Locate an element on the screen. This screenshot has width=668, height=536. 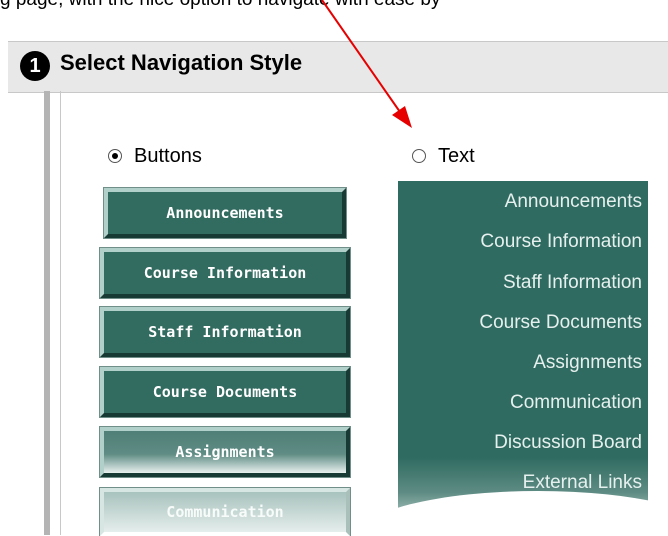
text-link-course-information: Course Information is located at coordinates (561, 242).